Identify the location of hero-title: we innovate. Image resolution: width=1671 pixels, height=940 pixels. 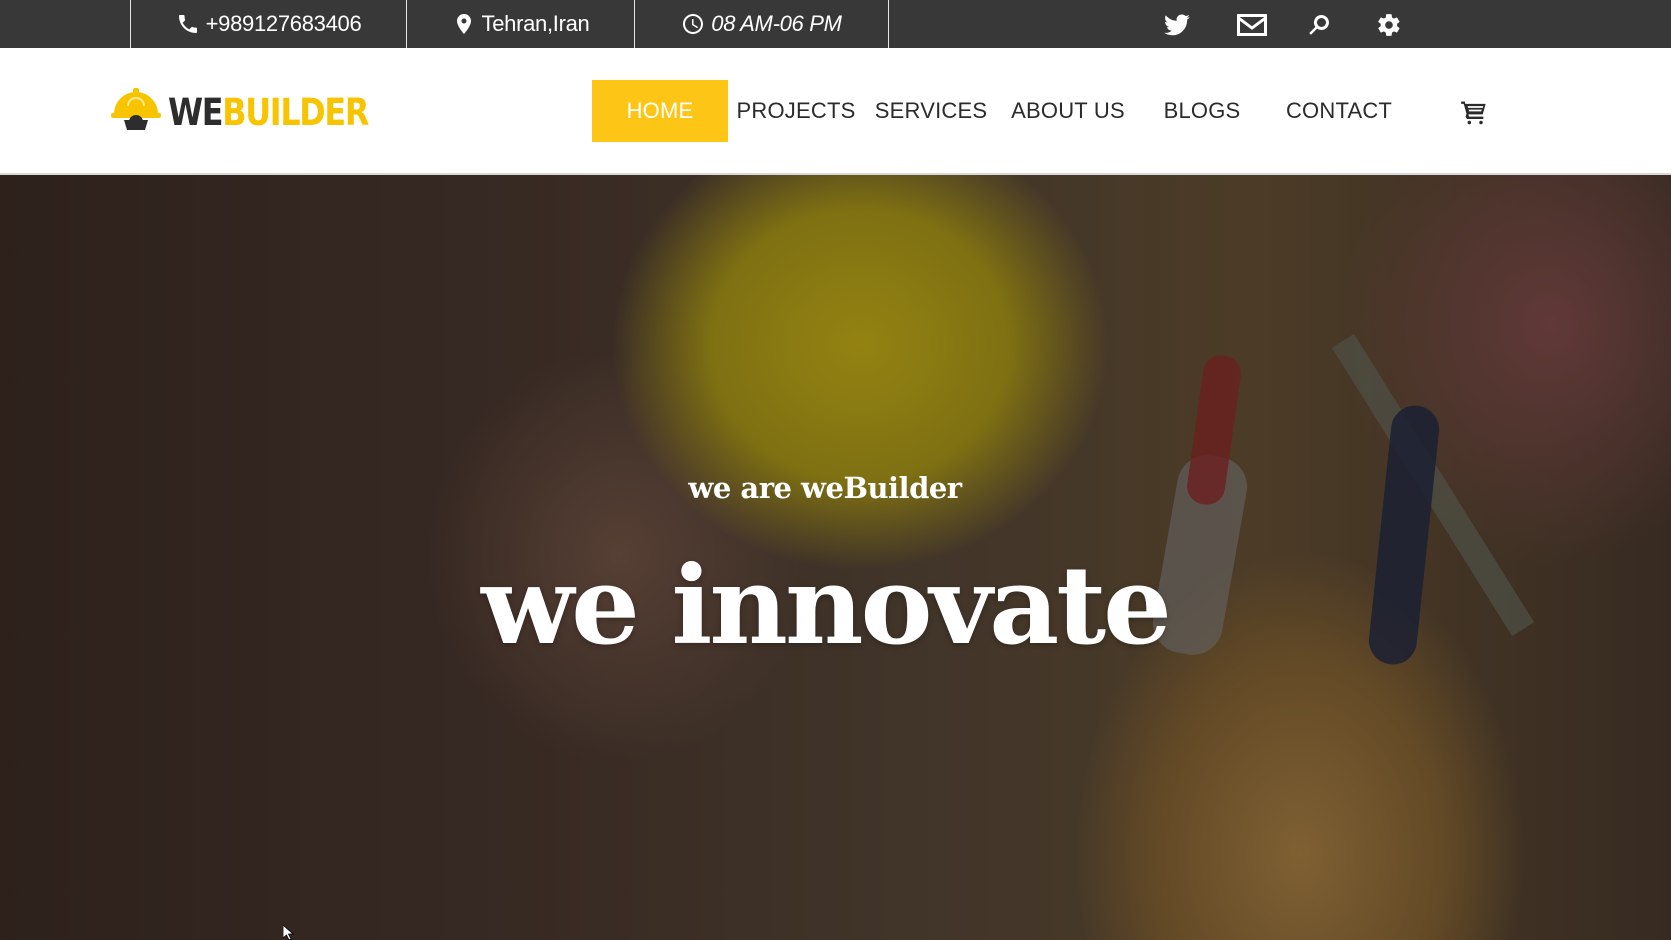
(826, 606).